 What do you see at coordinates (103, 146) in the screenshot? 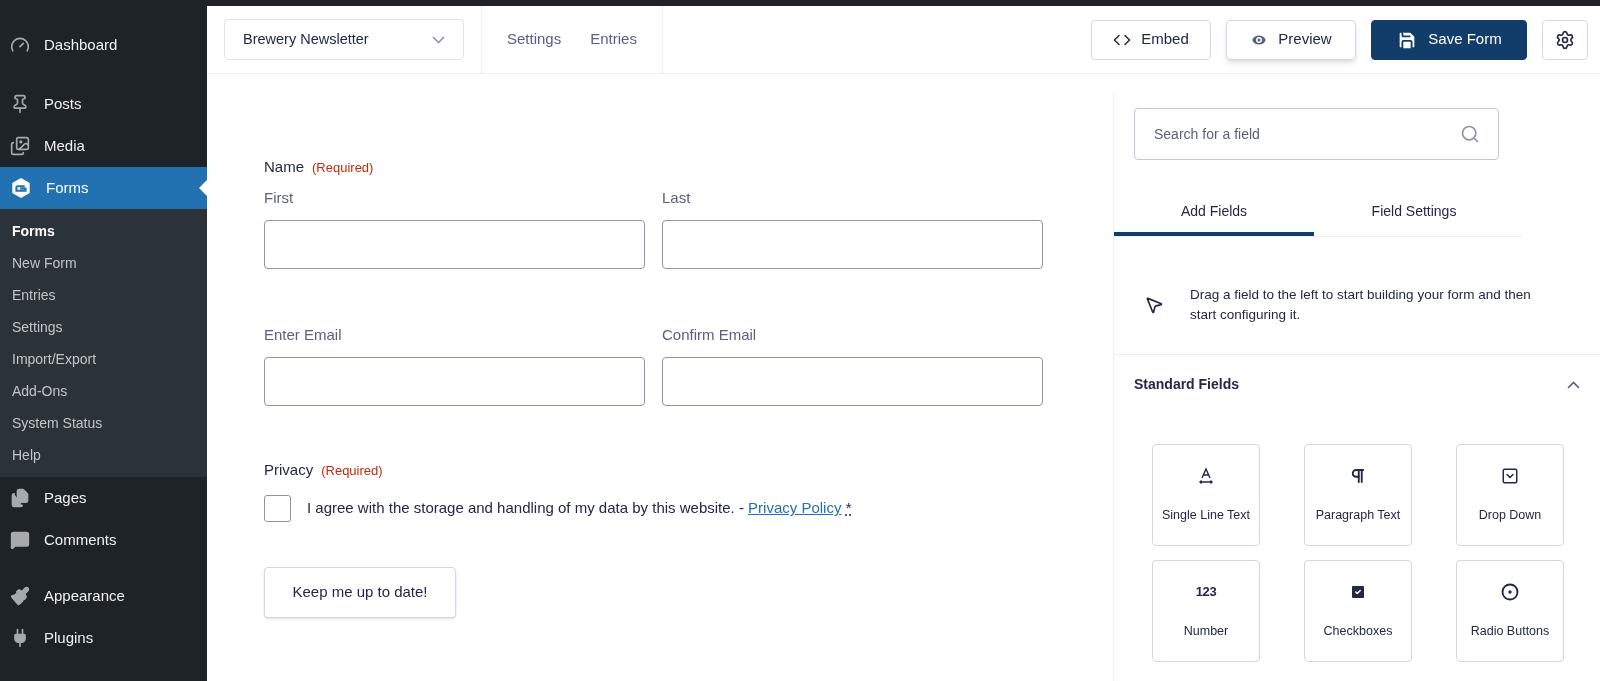
I see `sidebar-item: Media` at bounding box center [103, 146].